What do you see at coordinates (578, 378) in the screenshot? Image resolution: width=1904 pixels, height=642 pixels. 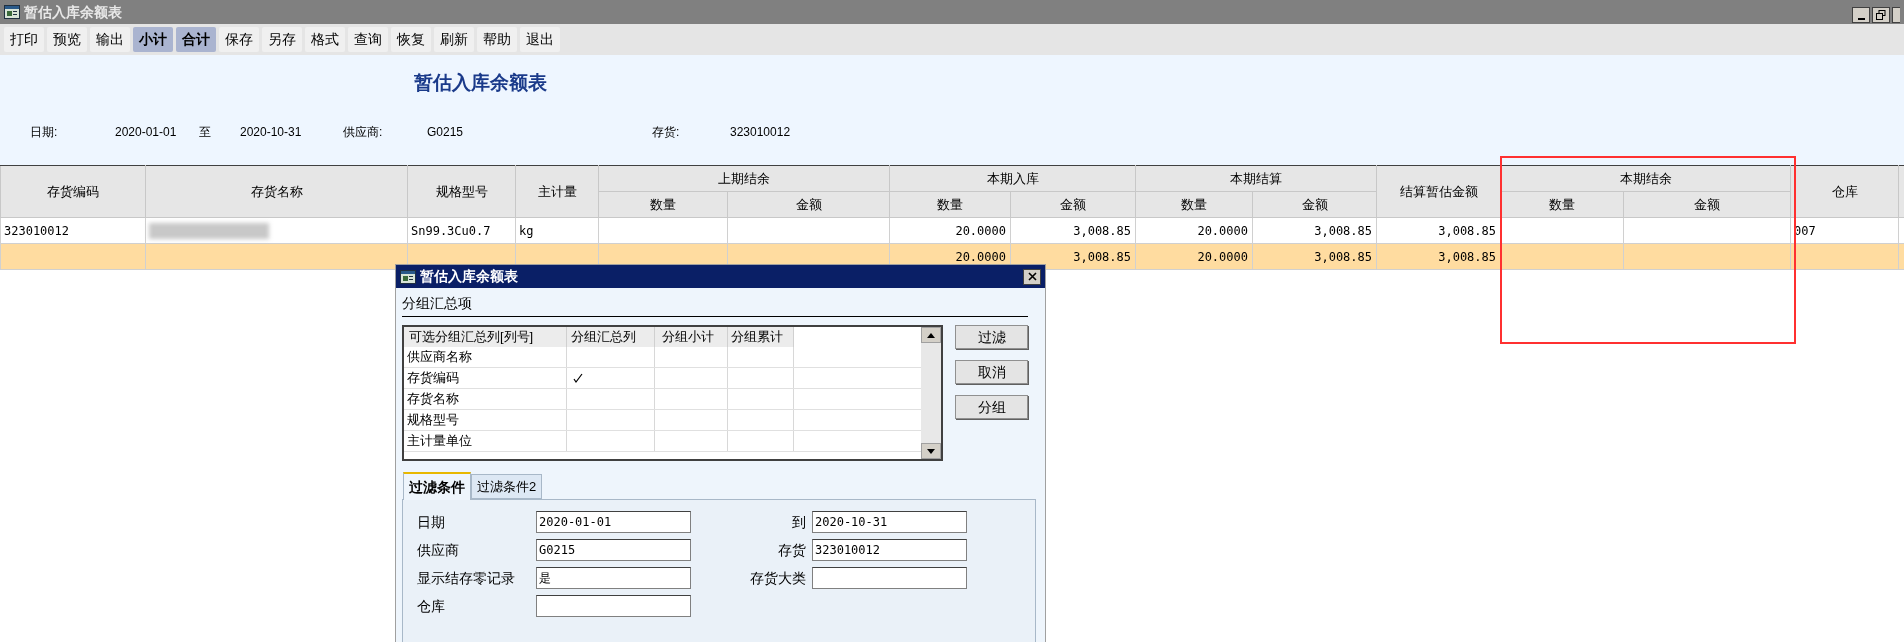 I see `check-icon` at bounding box center [578, 378].